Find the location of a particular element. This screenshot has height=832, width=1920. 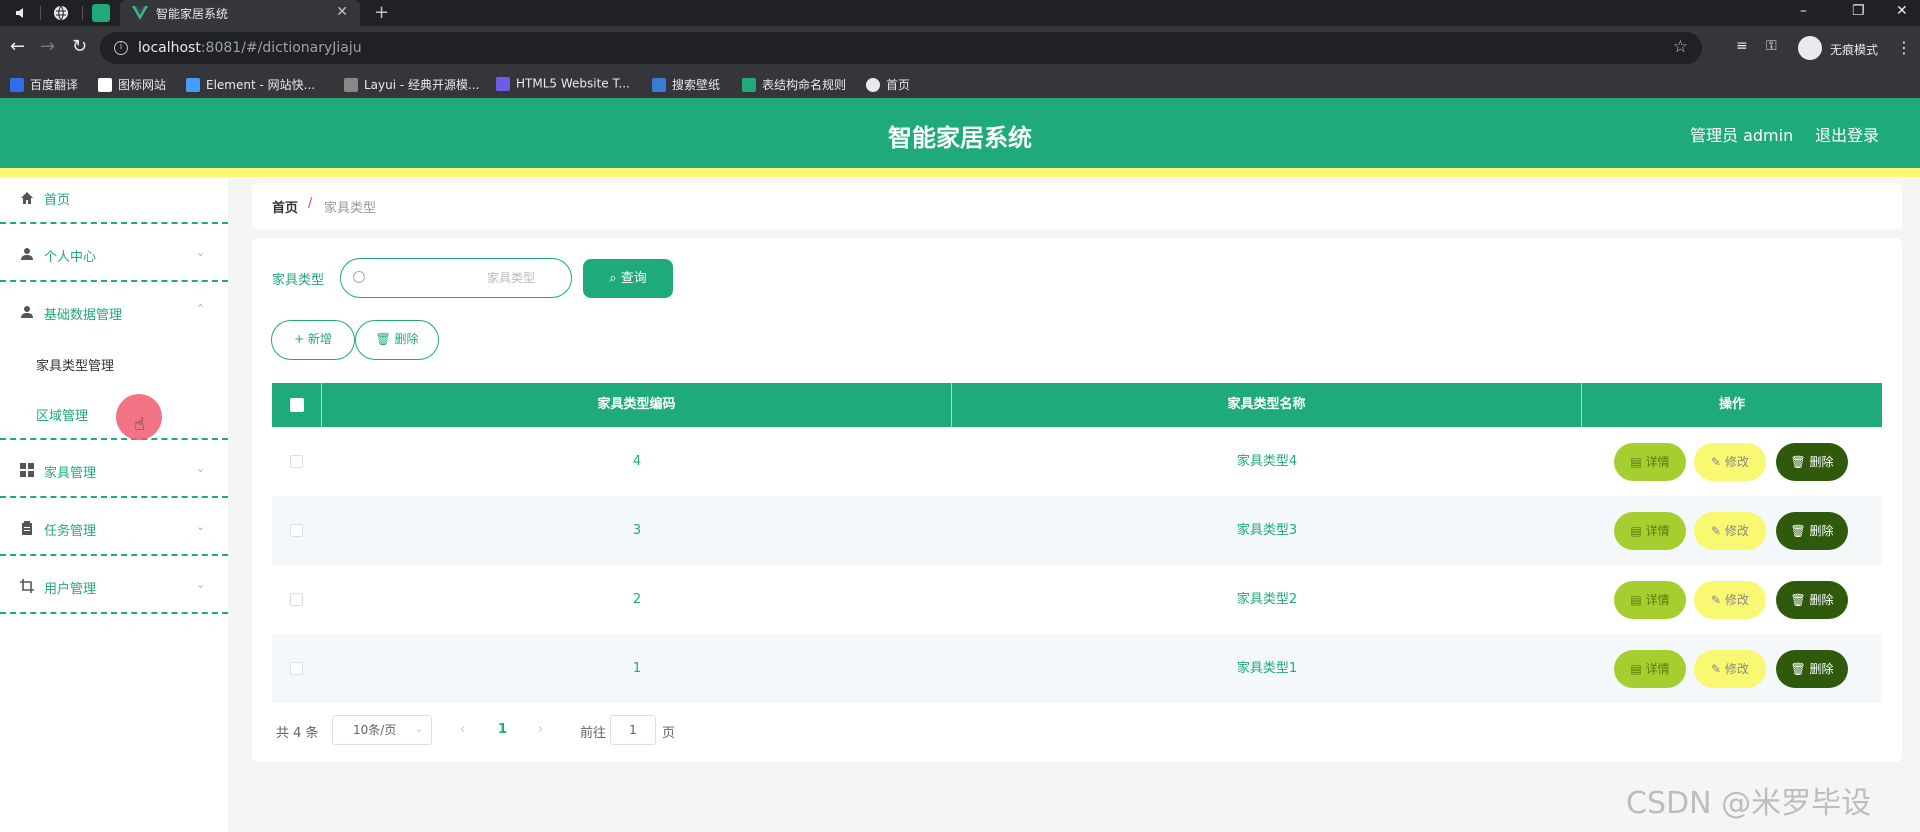

next-page-button: › is located at coordinates (540, 729).